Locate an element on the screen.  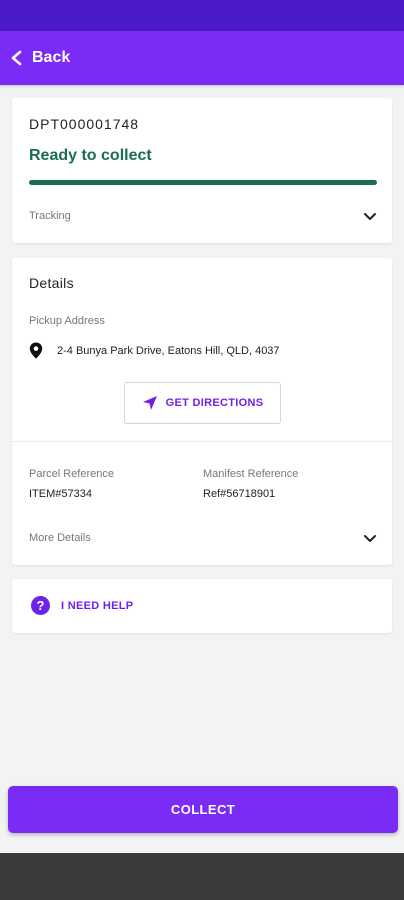
location-pin-icon is located at coordinates (36, 350).